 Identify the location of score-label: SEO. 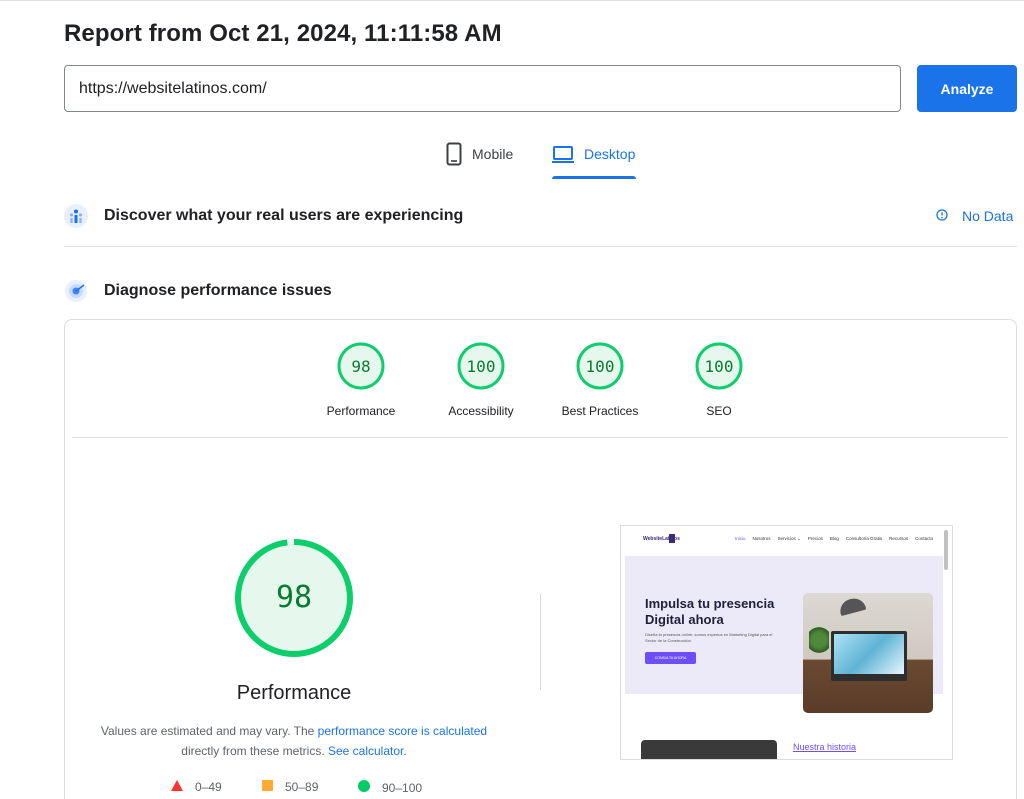
(719, 411).